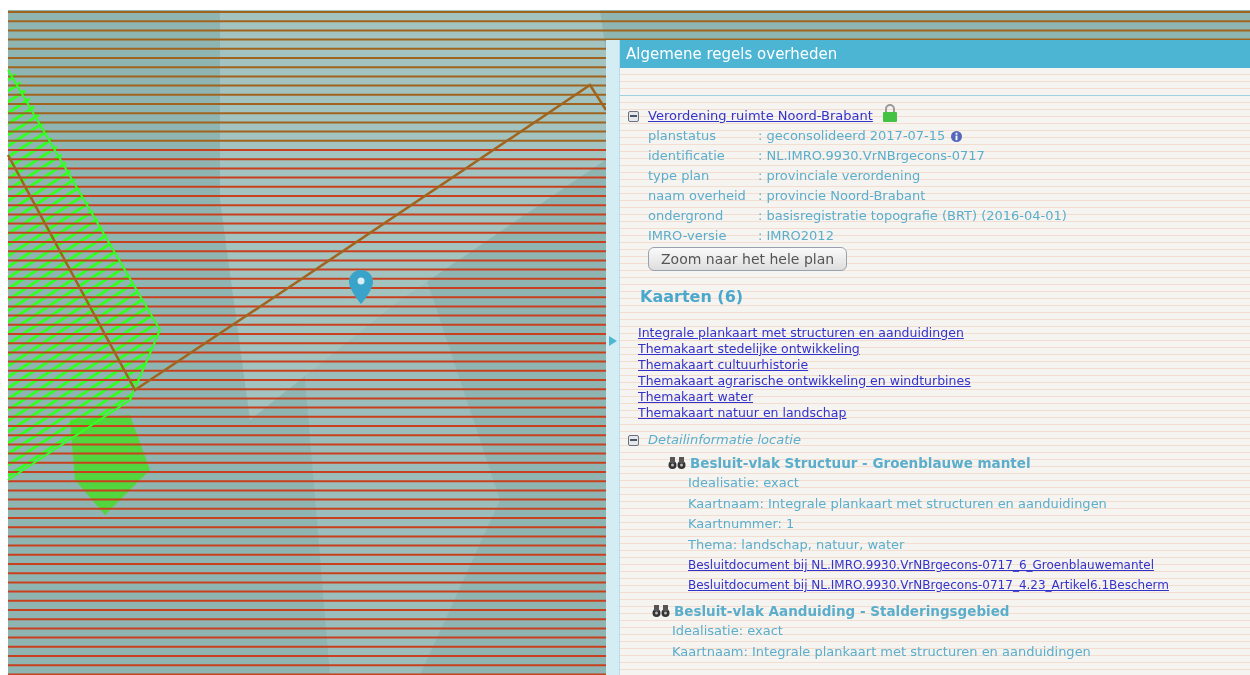 The width and height of the screenshot is (1250, 675). What do you see at coordinates (957, 136) in the screenshot?
I see `info-icon` at bounding box center [957, 136].